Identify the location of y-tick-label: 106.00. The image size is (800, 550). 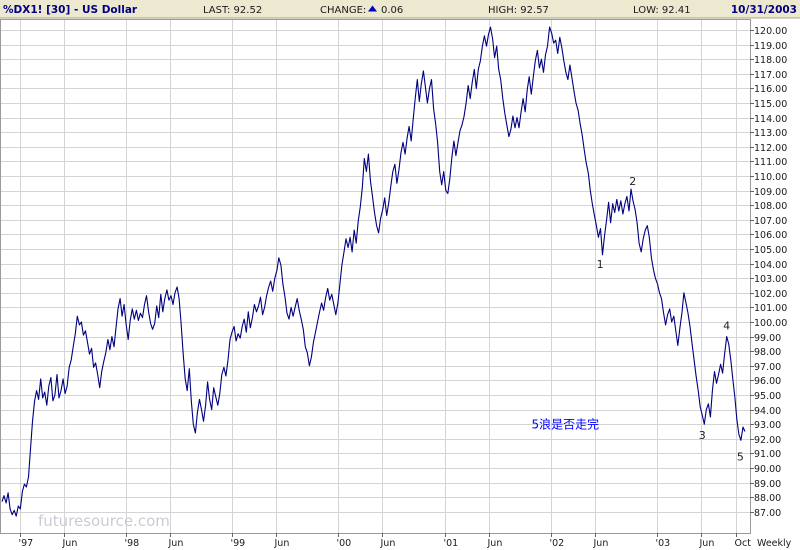
(770, 235).